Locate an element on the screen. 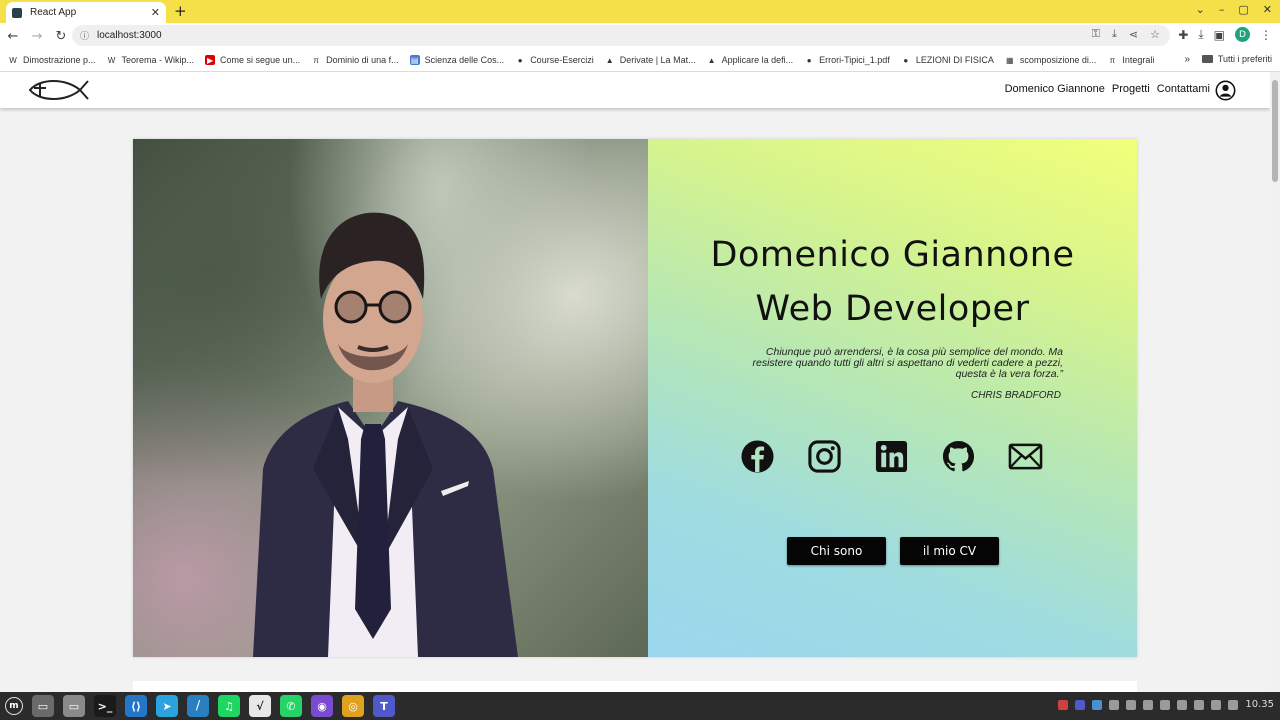 This screenshot has width=1280, height=720. maximize-icon: ▢ is located at coordinates (1243, 9).